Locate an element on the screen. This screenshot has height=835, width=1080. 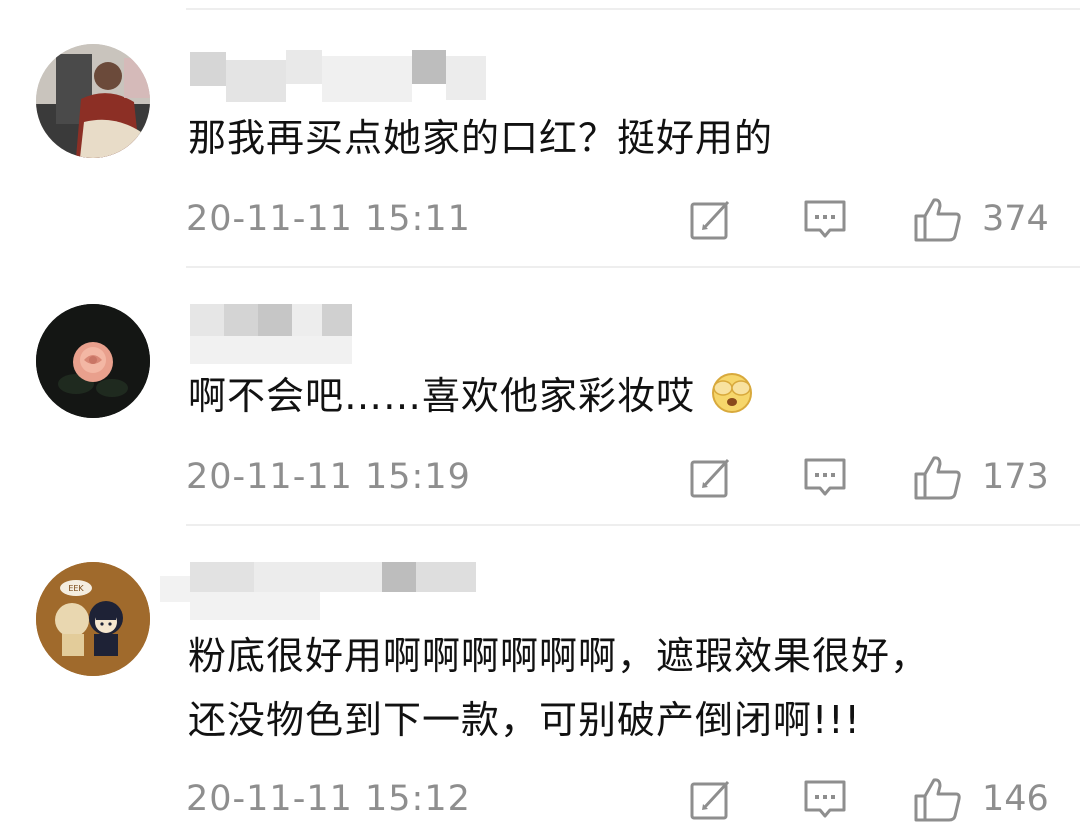
comment-text-line: 还没物色到下一款，可别破产倒闭啊!!! is located at coordinates (524, 720).